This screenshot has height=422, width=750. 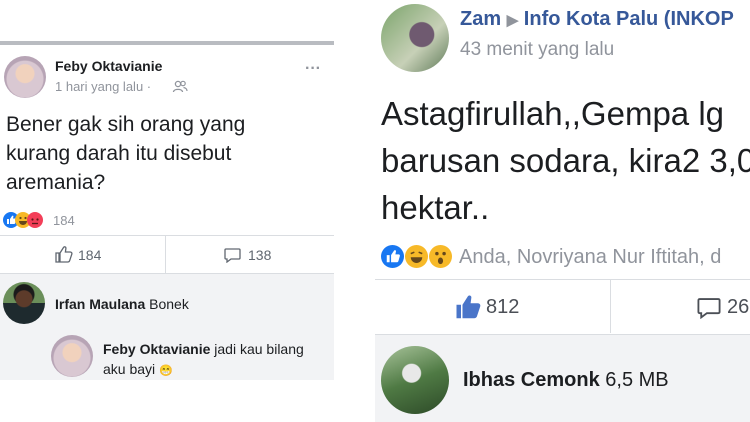 What do you see at coordinates (90, 255) in the screenshot?
I see `like-count: 184` at bounding box center [90, 255].